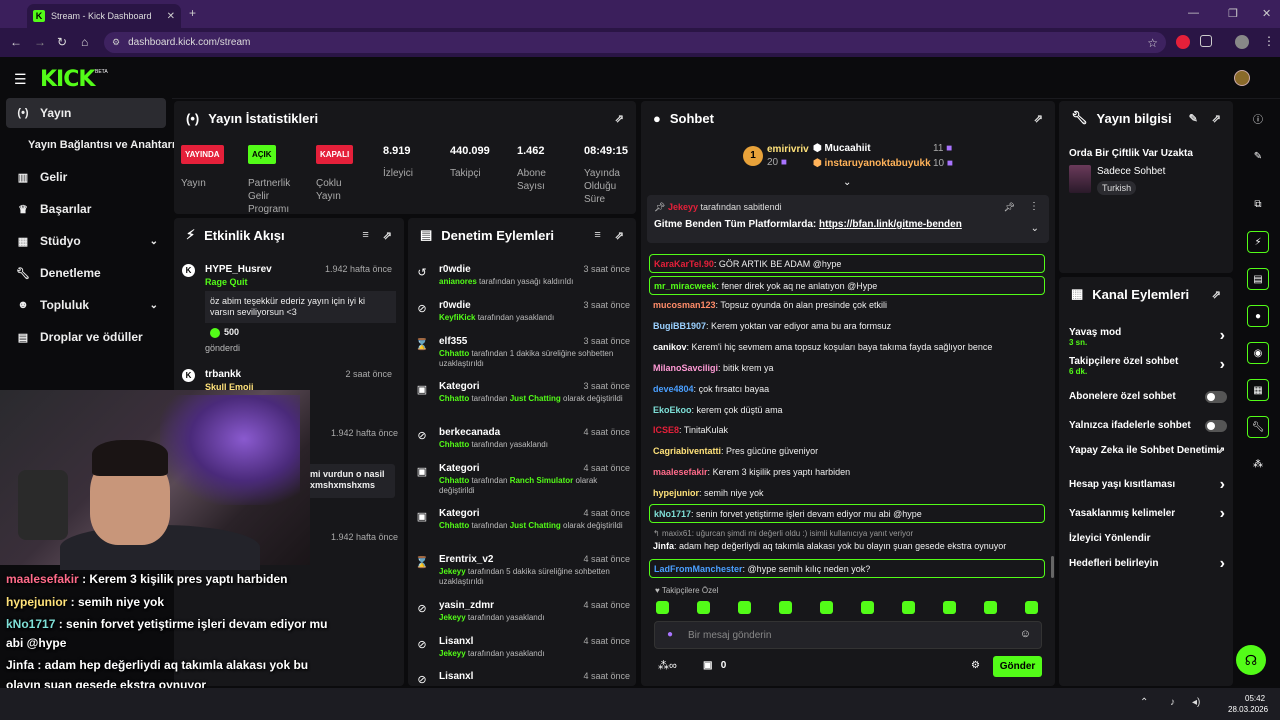  Describe the element at coordinates (684, 305) in the screenshot. I see `chat-username: mucosman123` at that location.